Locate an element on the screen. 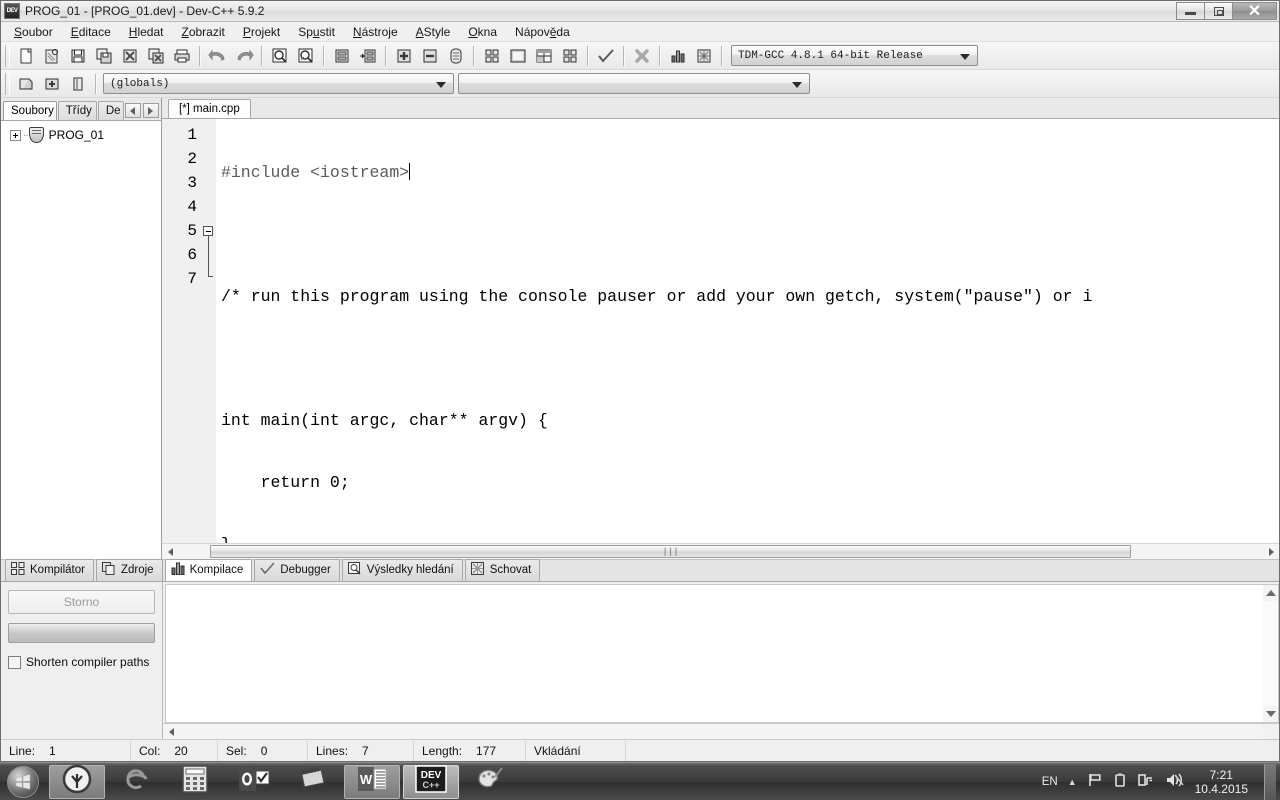  find-icon is located at coordinates (280, 55).